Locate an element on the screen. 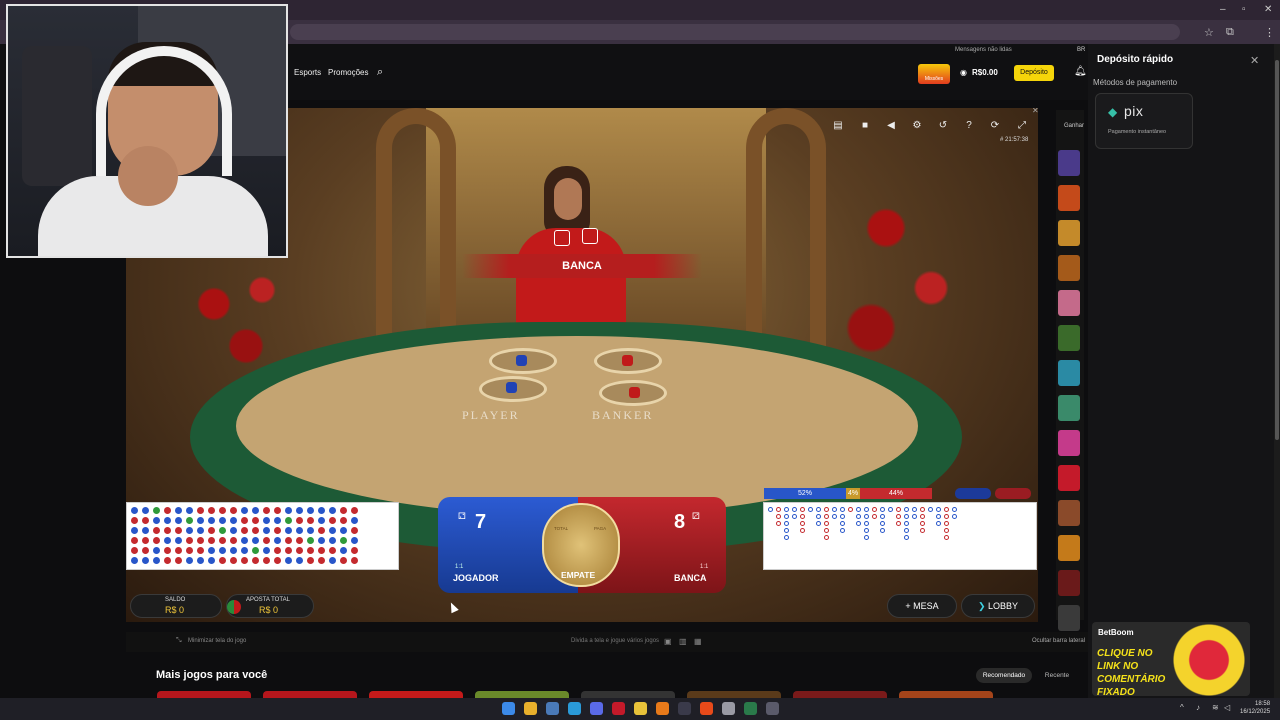 The width and height of the screenshot is (1280, 720). close-window-icon: ✕ is located at coordinates (1268, 9).